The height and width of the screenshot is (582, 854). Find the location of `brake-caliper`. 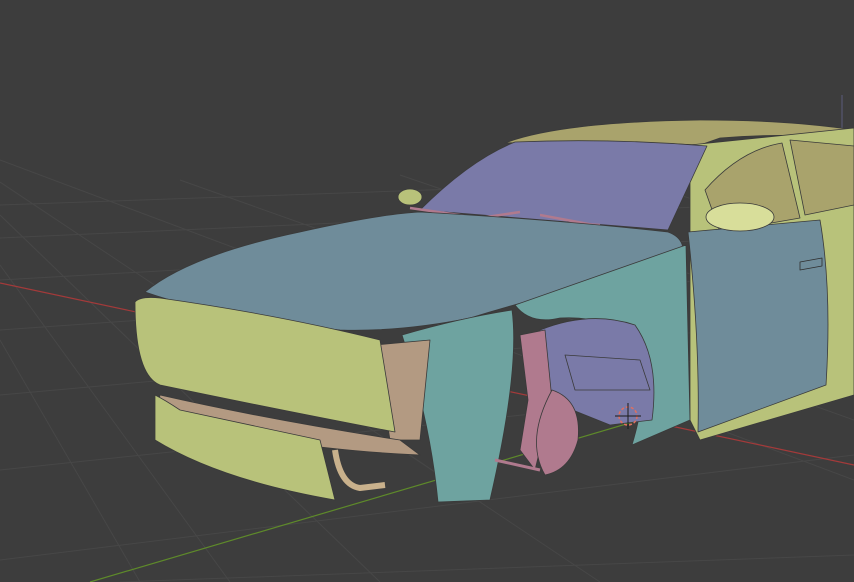

brake-caliper is located at coordinates (607, 372).